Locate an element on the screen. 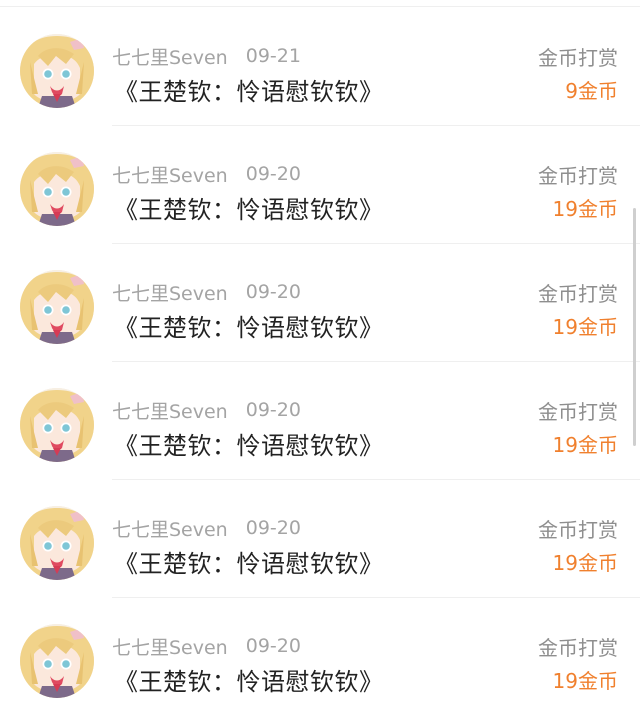 The height and width of the screenshot is (718, 640). meta-line: 七七里Seven 09-21 is located at coordinates (206, 56).